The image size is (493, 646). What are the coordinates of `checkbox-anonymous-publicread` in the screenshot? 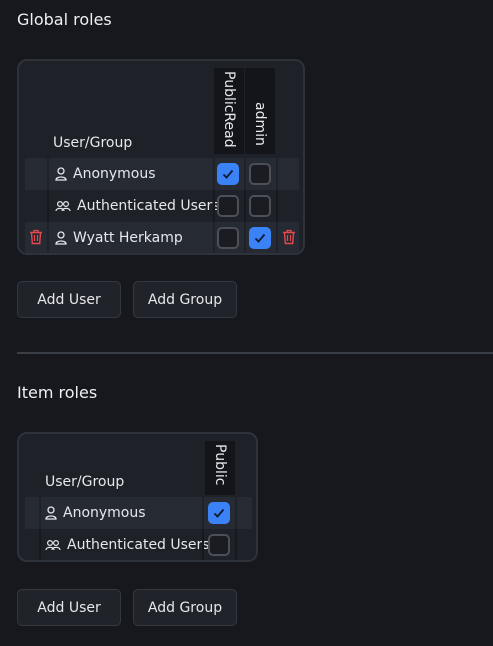 It's located at (228, 174).